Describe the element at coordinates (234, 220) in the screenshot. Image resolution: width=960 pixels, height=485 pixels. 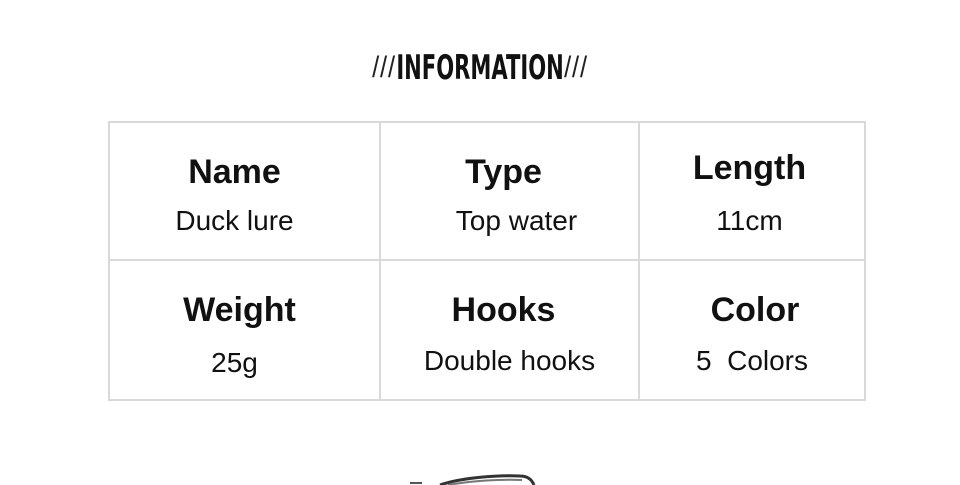
I see `spec-value: Duck lure` at that location.